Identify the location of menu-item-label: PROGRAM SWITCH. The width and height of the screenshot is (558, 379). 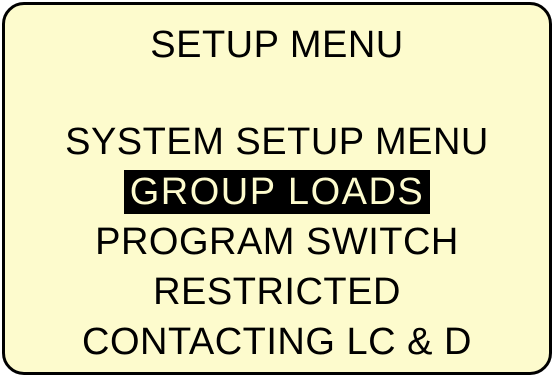
(277, 242).